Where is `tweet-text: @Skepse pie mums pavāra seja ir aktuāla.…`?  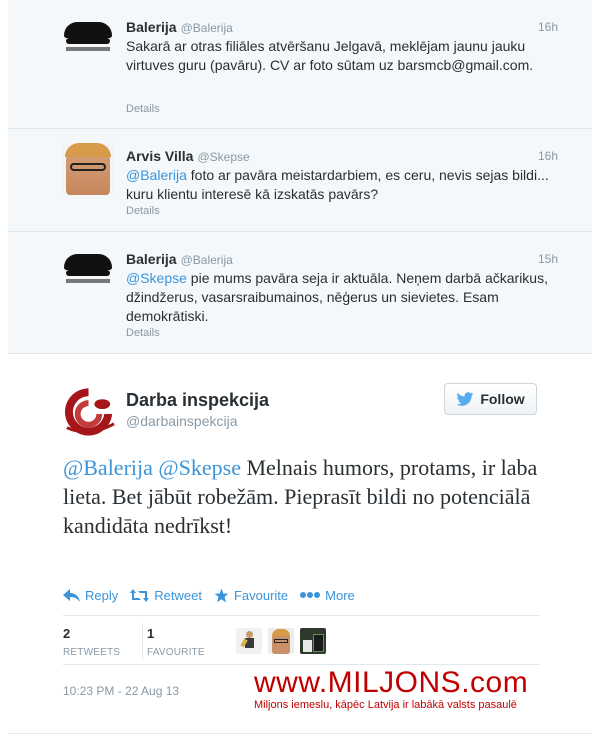 tweet-text: @Skepse pie mums pavāra seja ir aktuāla.… is located at coordinates (342, 297).